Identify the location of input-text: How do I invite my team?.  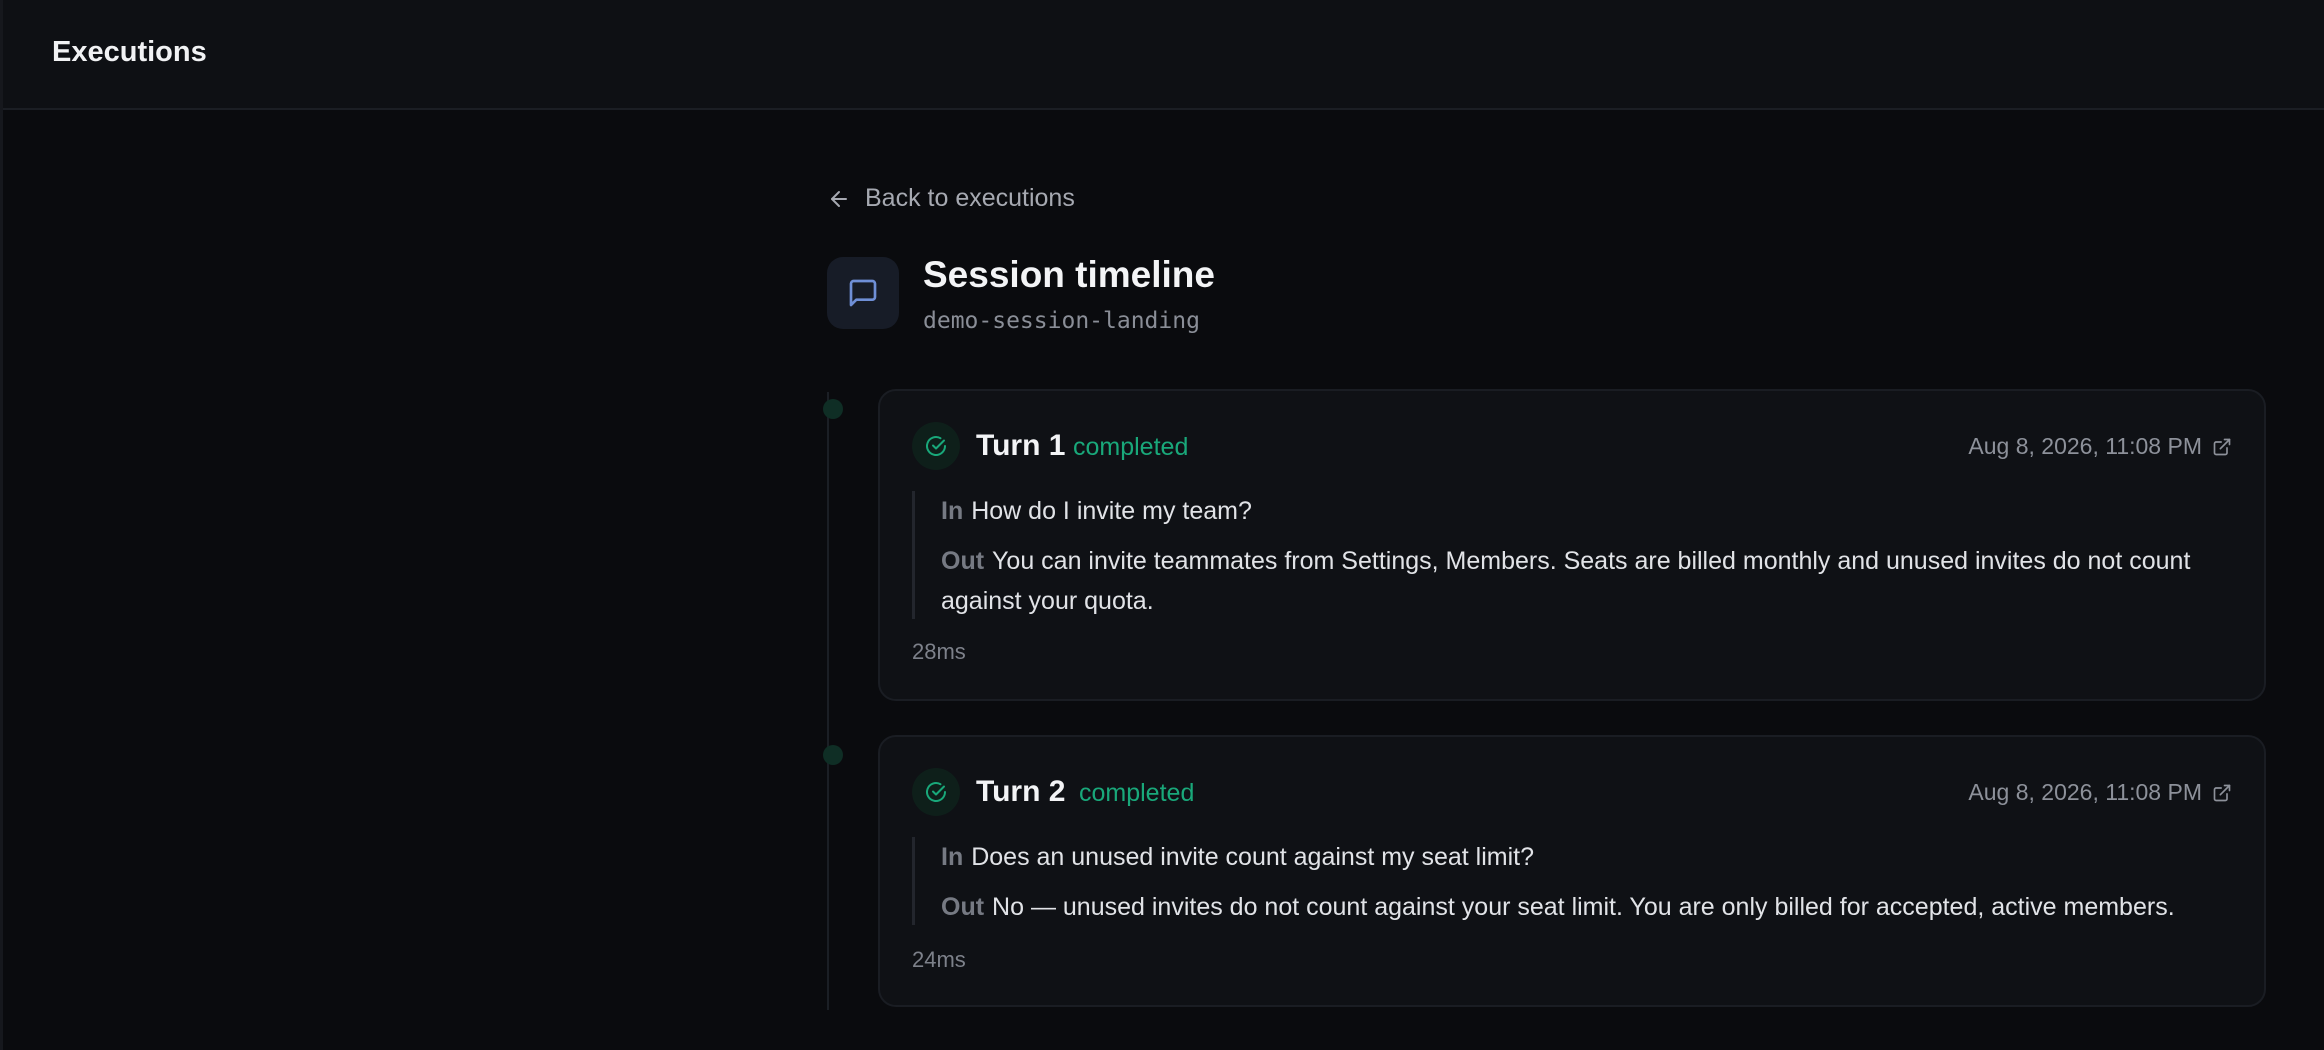
(1111, 511).